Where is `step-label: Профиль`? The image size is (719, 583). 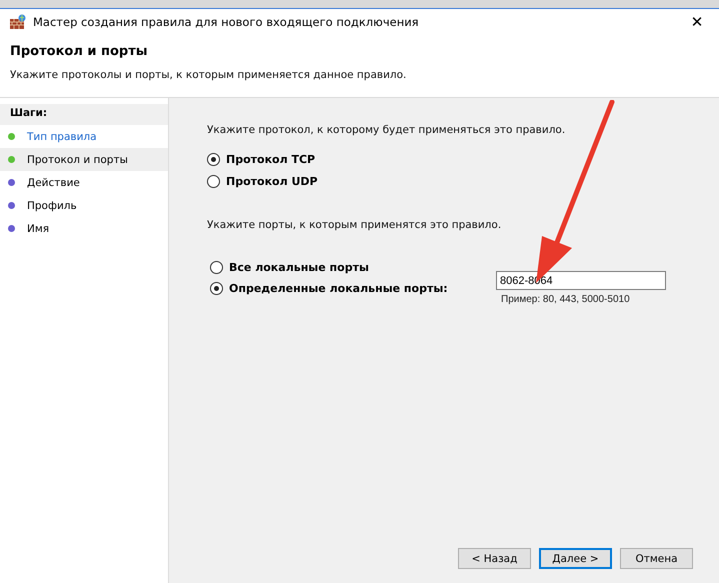
step-label: Профиль is located at coordinates (52, 206).